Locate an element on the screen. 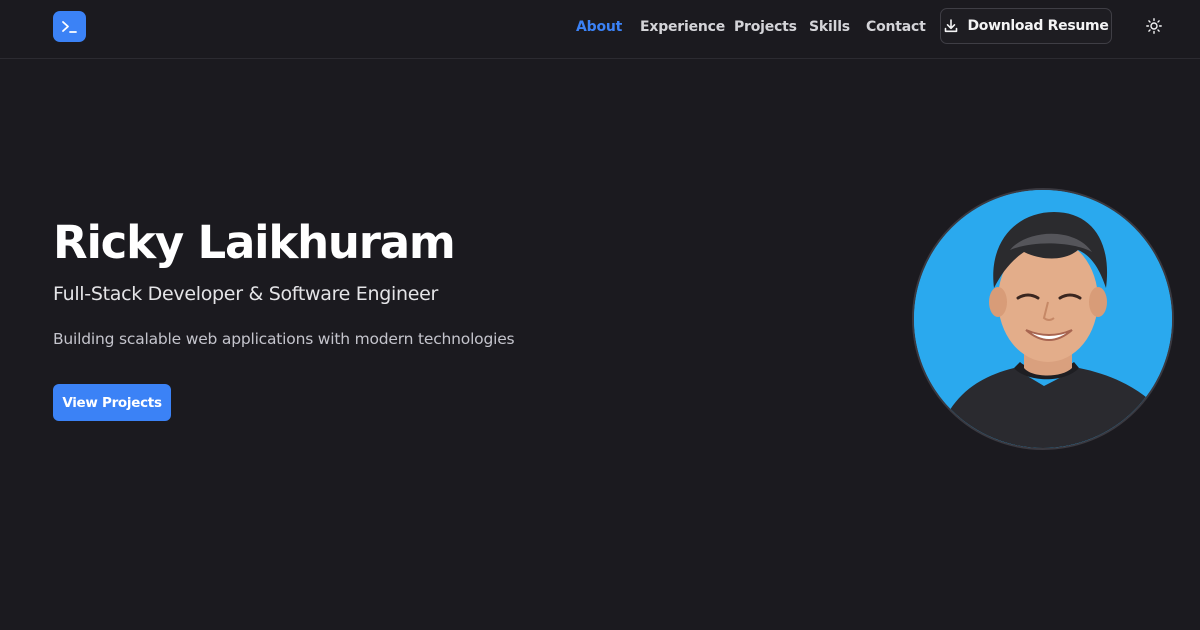 The height and width of the screenshot is (630, 1200). nav-link-about: About is located at coordinates (599, 27).